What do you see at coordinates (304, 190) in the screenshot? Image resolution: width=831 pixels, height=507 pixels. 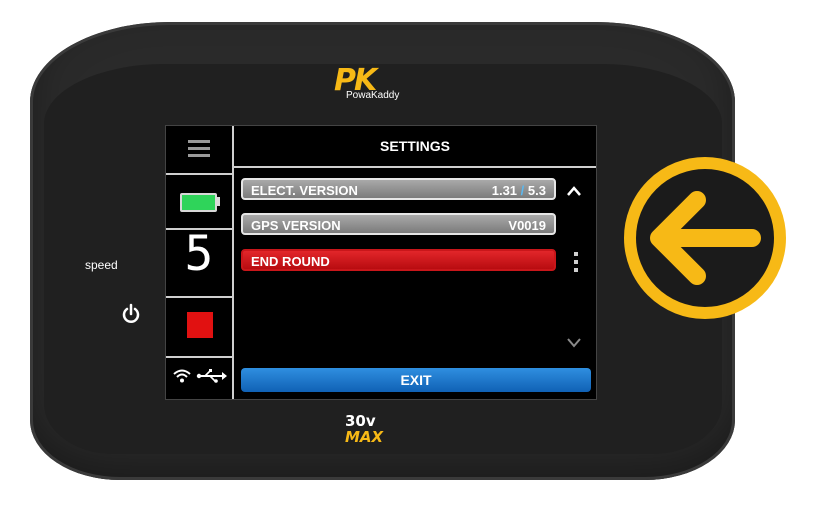 I see `row-label: ELECT. VERSION` at bounding box center [304, 190].